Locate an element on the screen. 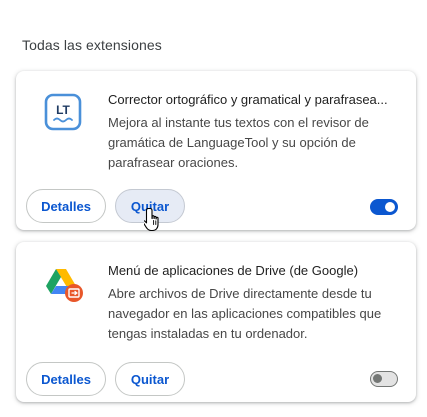 The image size is (427, 417). languagetool-icon: LT is located at coordinates (63, 112).